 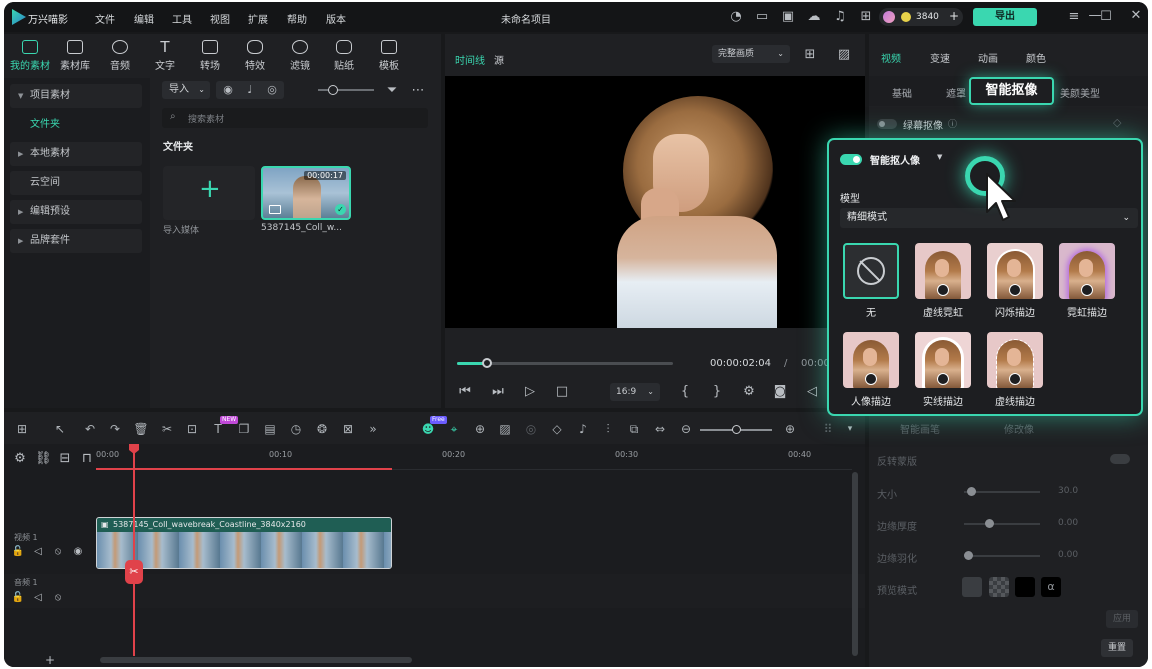 I want to click on tab-speed: 变速, so click(x=940, y=57).